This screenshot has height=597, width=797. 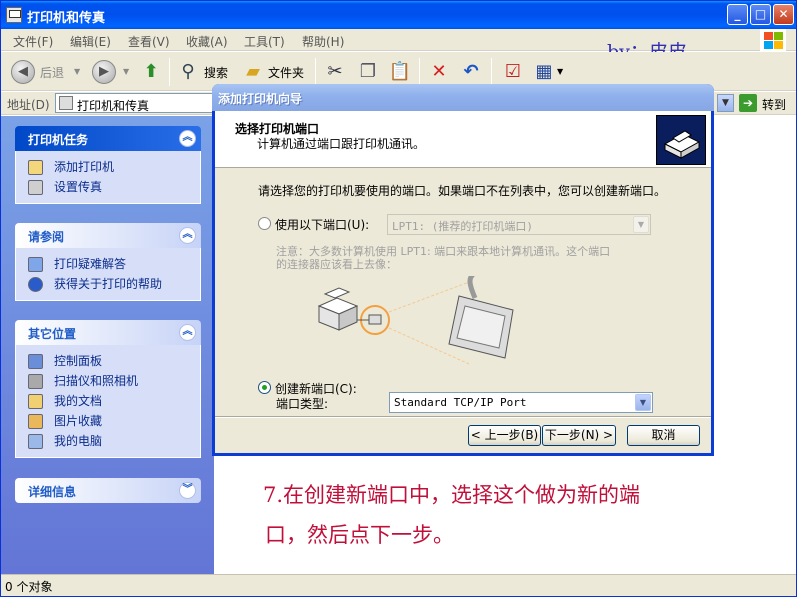 What do you see at coordinates (579, 435) in the screenshot?
I see `next-button: 下一步(N) >` at bounding box center [579, 435].